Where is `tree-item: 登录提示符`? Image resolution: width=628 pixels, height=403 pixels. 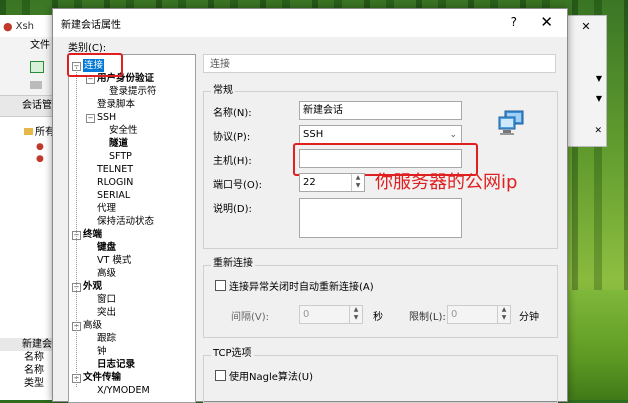 tree-item: 登录提示符 is located at coordinates (133, 91).